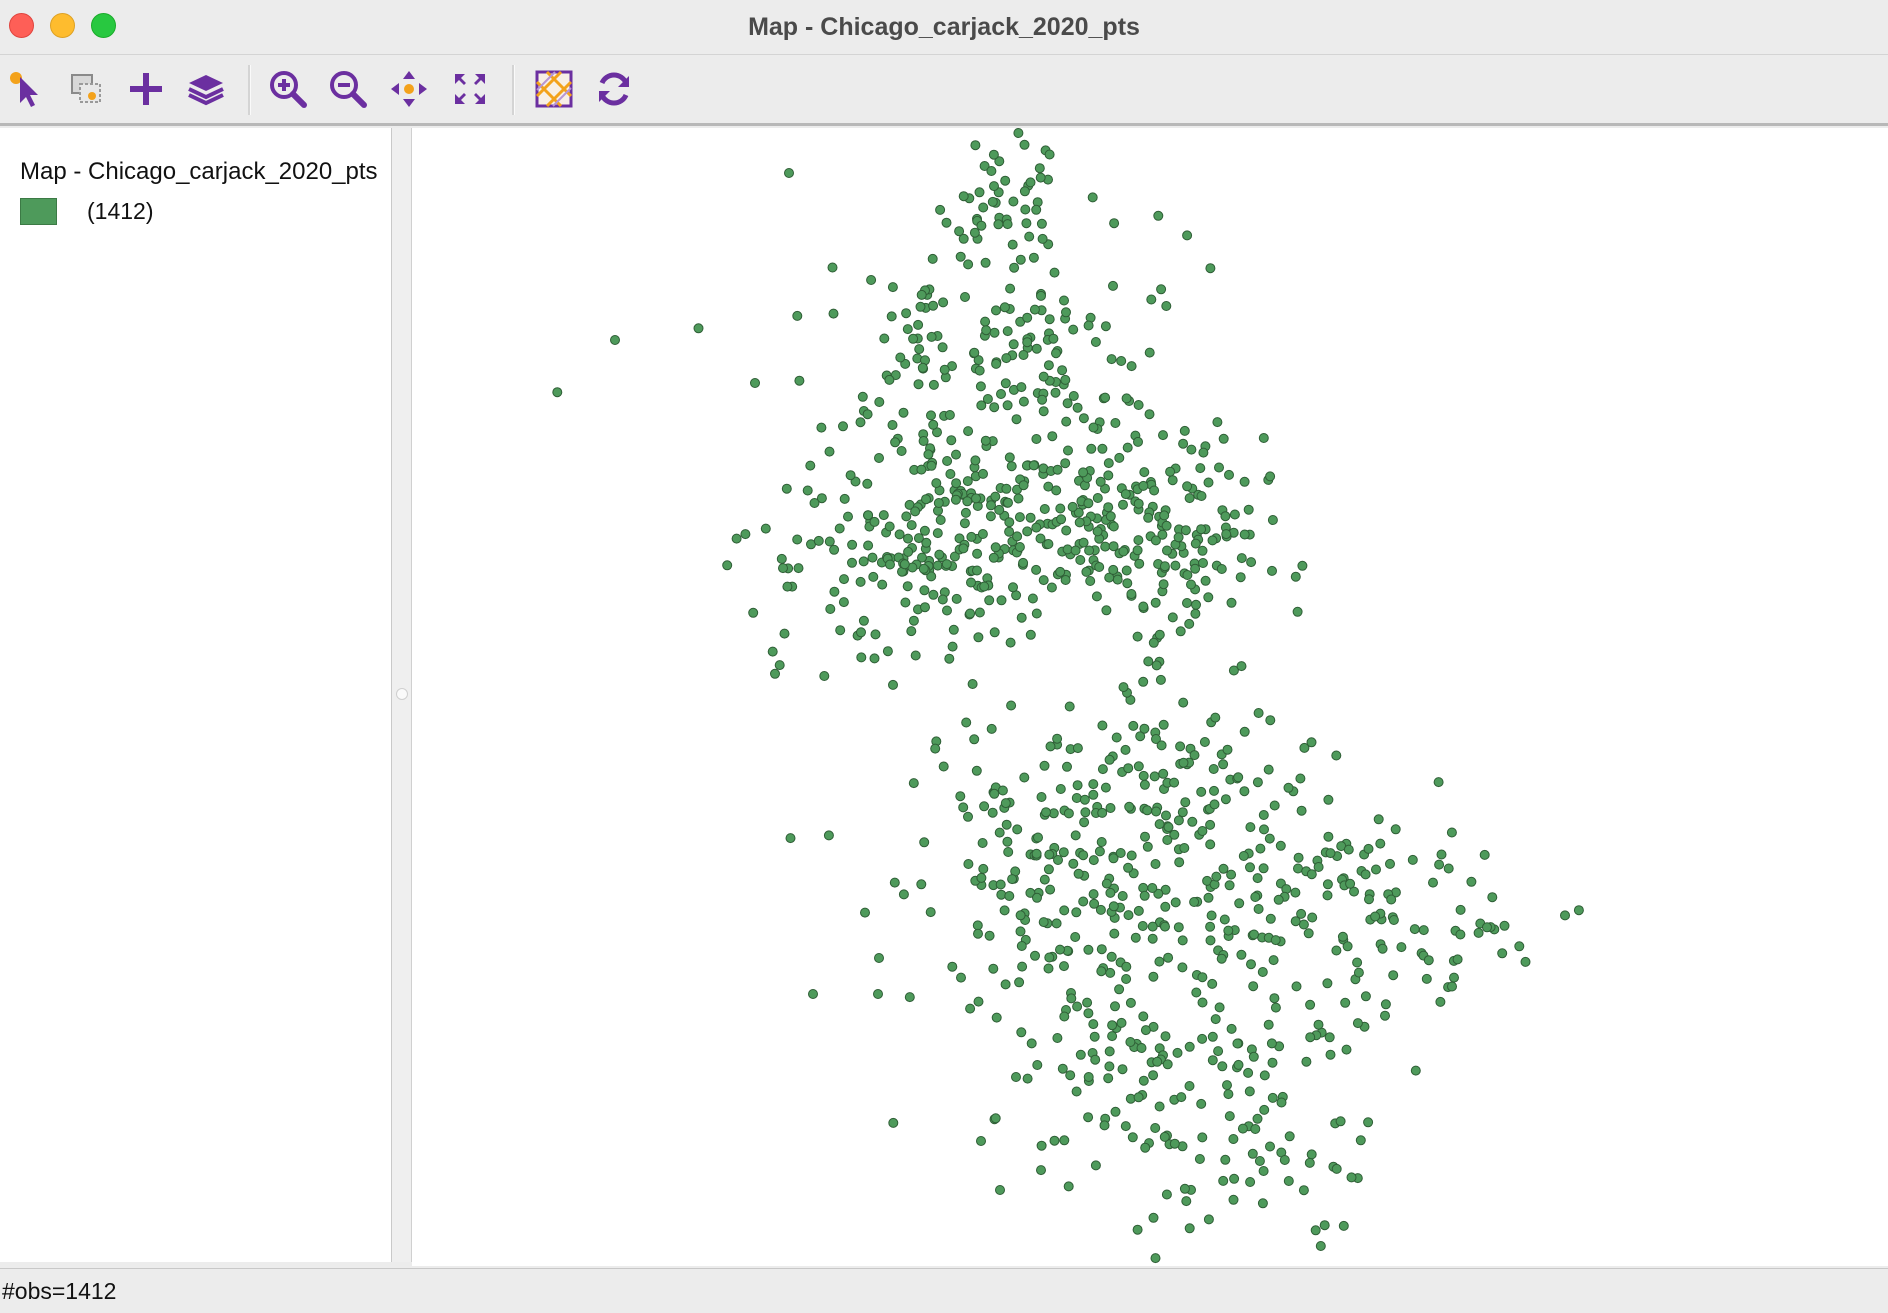 Image resolution: width=1888 pixels, height=1313 pixels. Describe the element at coordinates (103, 25) in the screenshot. I see `maximize-window-button` at that location.